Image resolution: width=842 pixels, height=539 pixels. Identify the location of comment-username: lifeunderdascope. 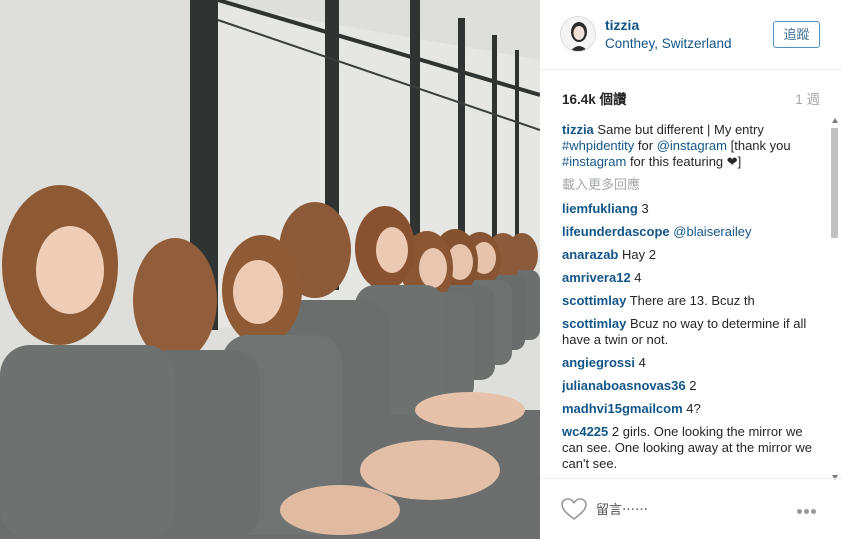
(616, 231).